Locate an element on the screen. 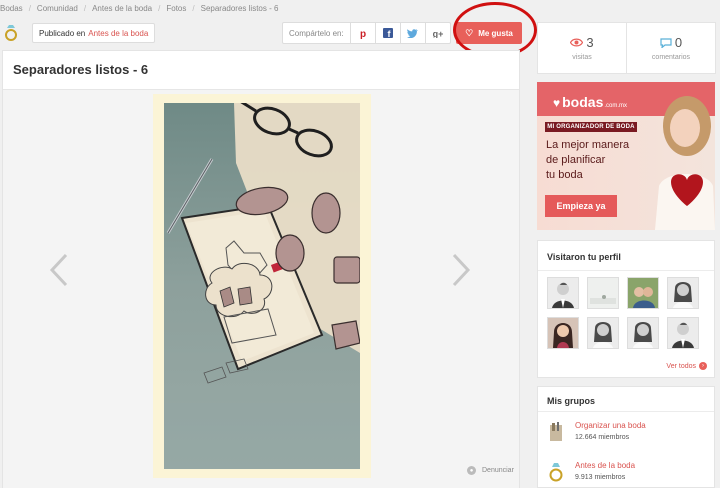 The height and width of the screenshot is (488, 720). views-count: 3 is located at coordinates (590, 42).